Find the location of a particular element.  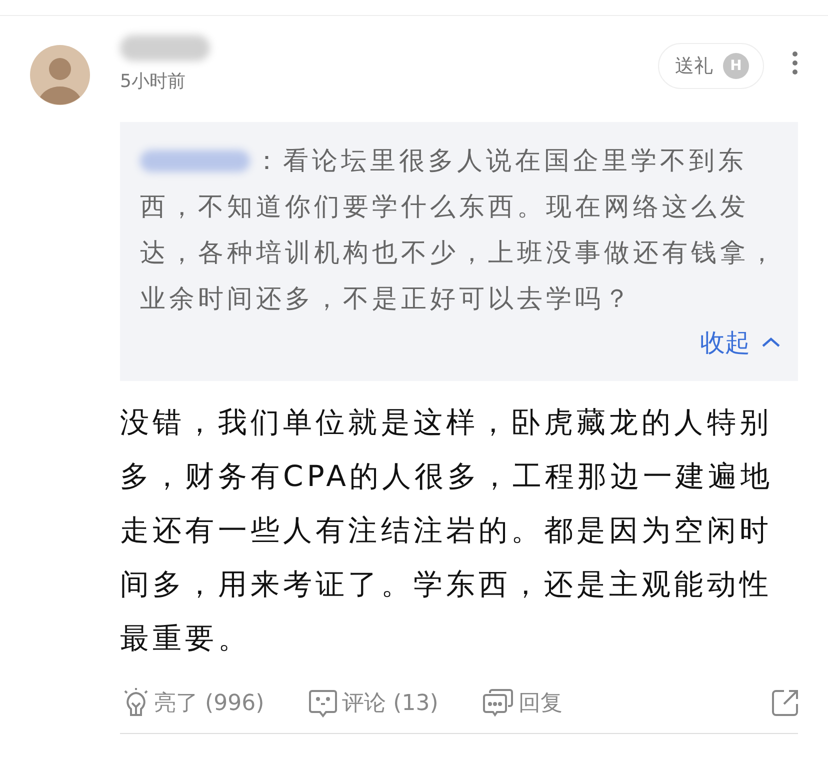

reply-icon is located at coordinates (498, 703).